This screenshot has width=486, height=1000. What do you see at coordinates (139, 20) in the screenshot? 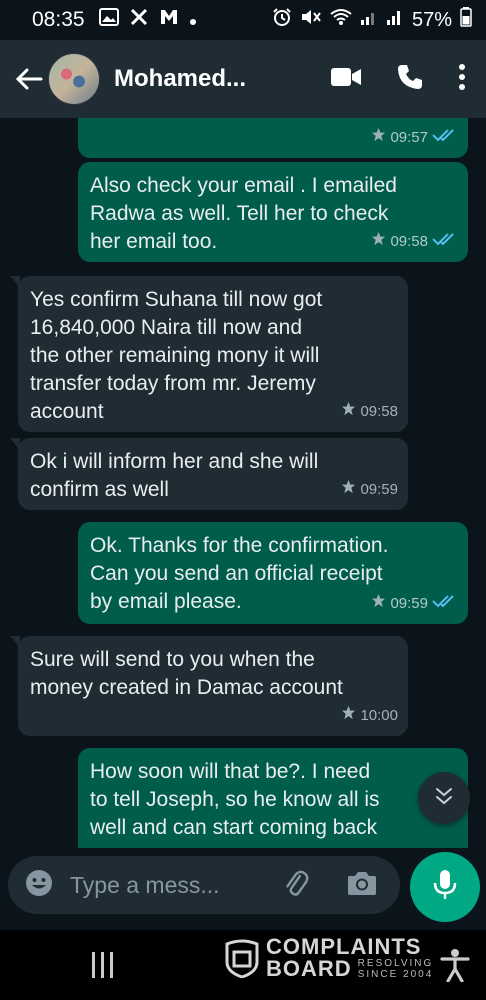
I see `tools-notification-icon` at bounding box center [139, 20].